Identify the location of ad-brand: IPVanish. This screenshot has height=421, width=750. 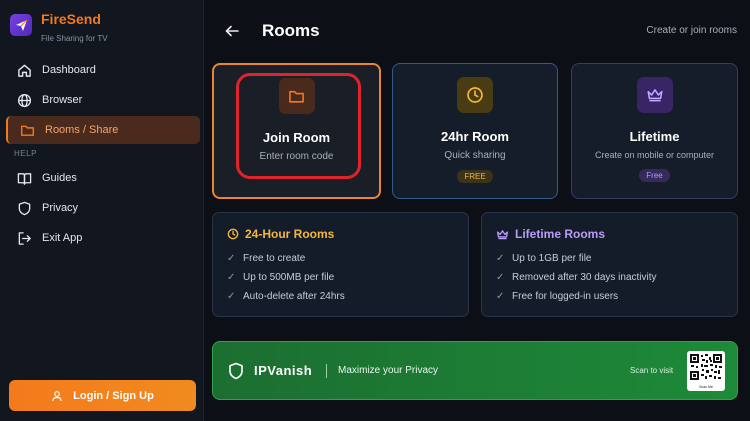
(283, 370).